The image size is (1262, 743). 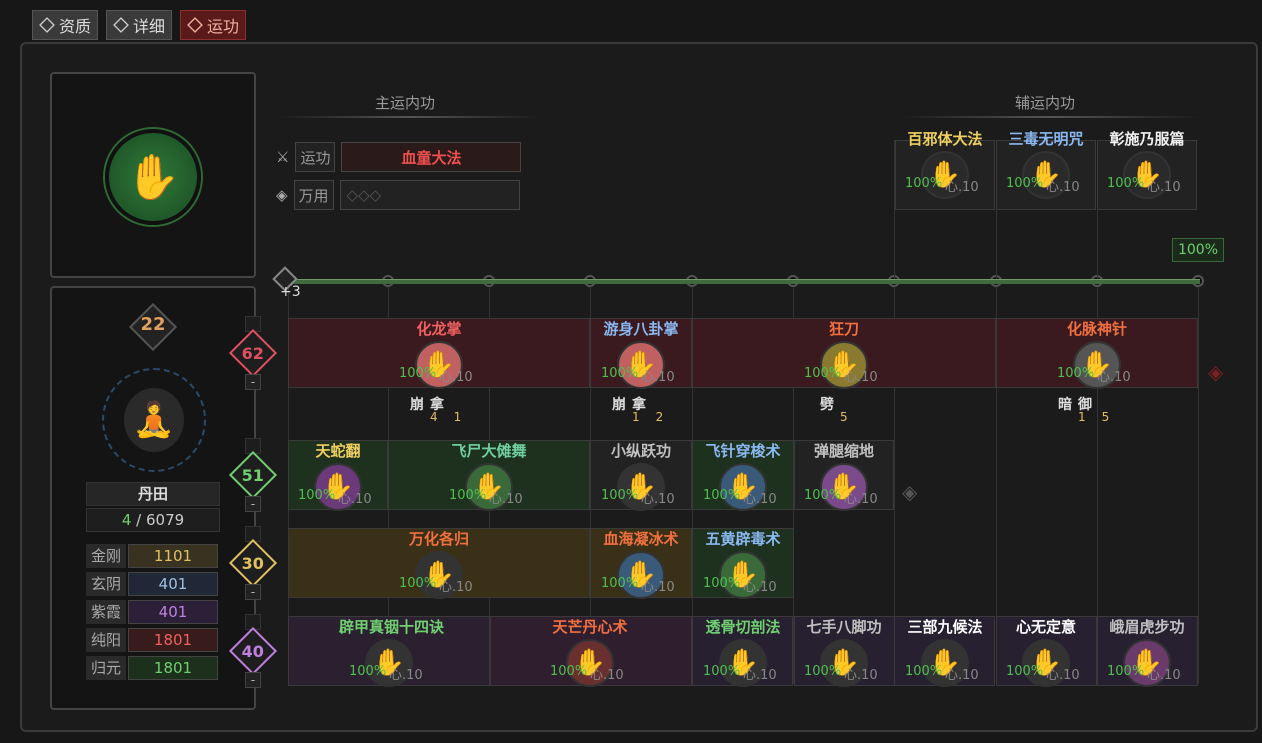 I want to click on skill-slot: 小纵跃功 ✋ 100% 心.10, so click(x=641, y=475).